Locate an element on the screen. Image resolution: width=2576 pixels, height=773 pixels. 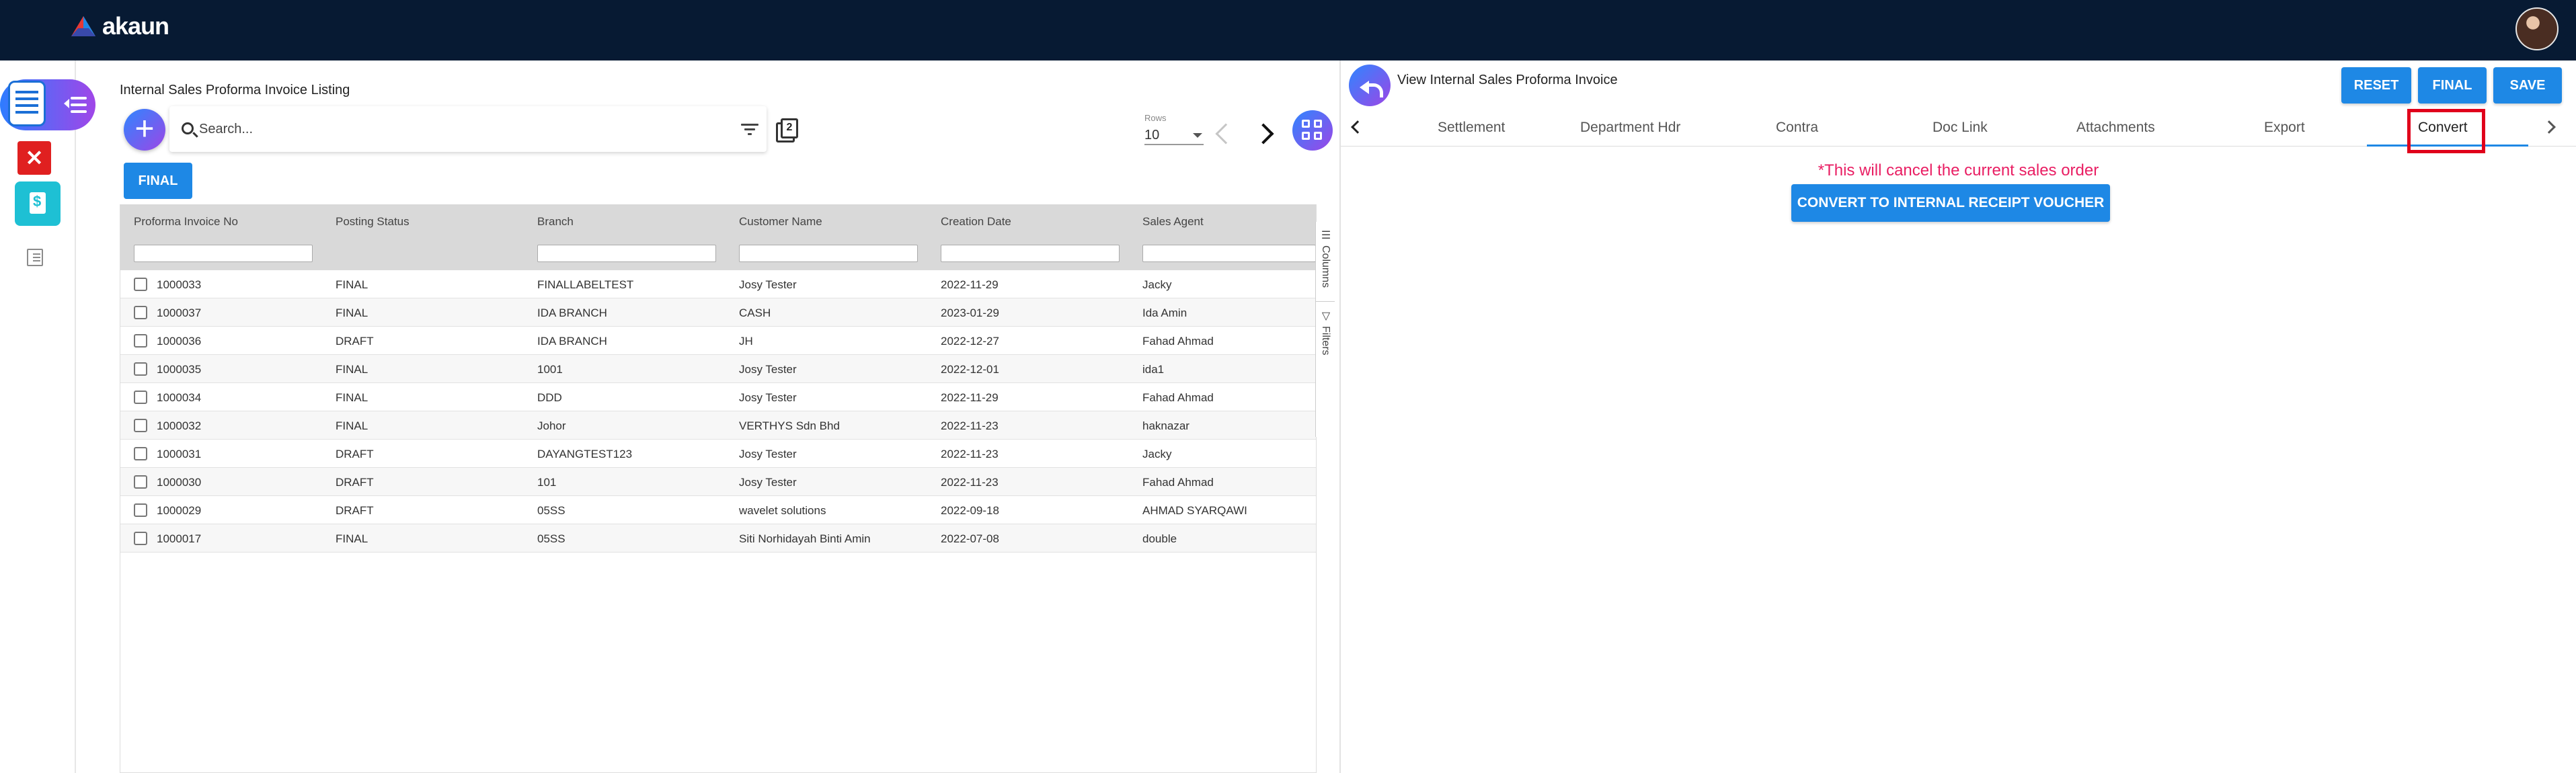
add-icon: + is located at coordinates (144, 129).